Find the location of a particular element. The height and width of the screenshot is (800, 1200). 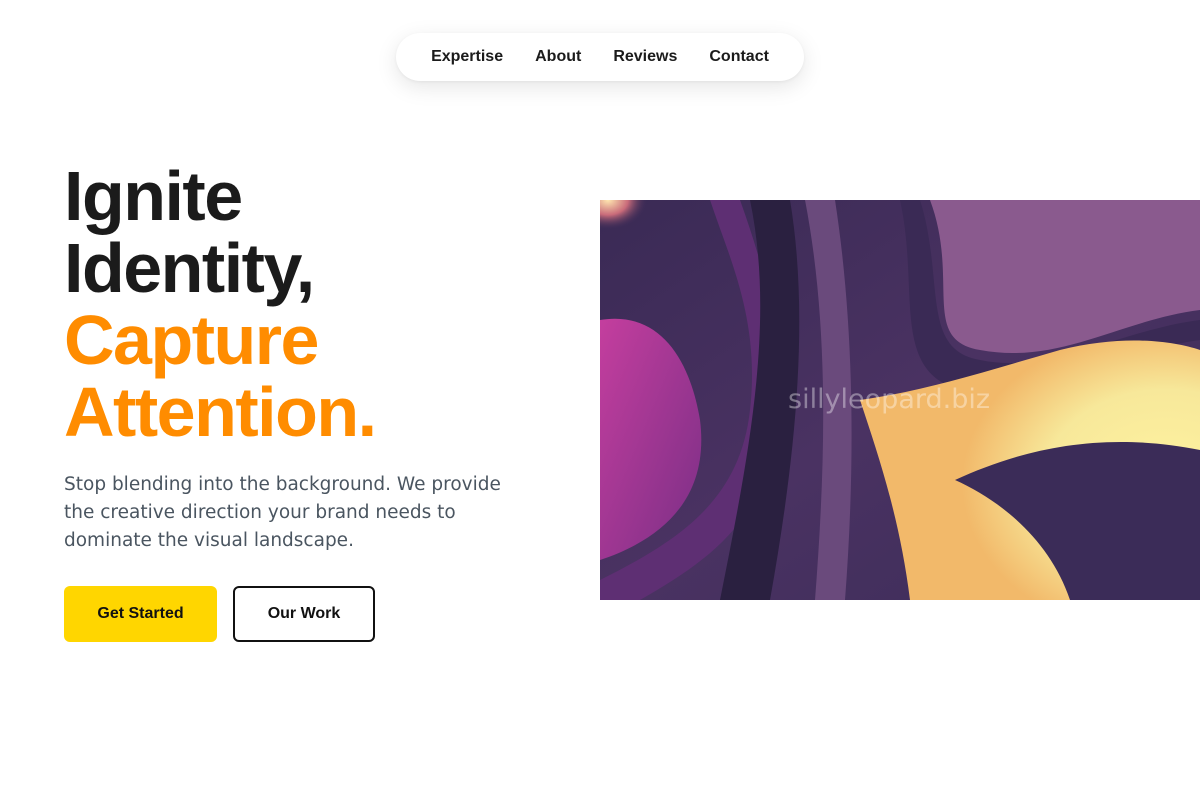

nav-link-about: About is located at coordinates (558, 57).